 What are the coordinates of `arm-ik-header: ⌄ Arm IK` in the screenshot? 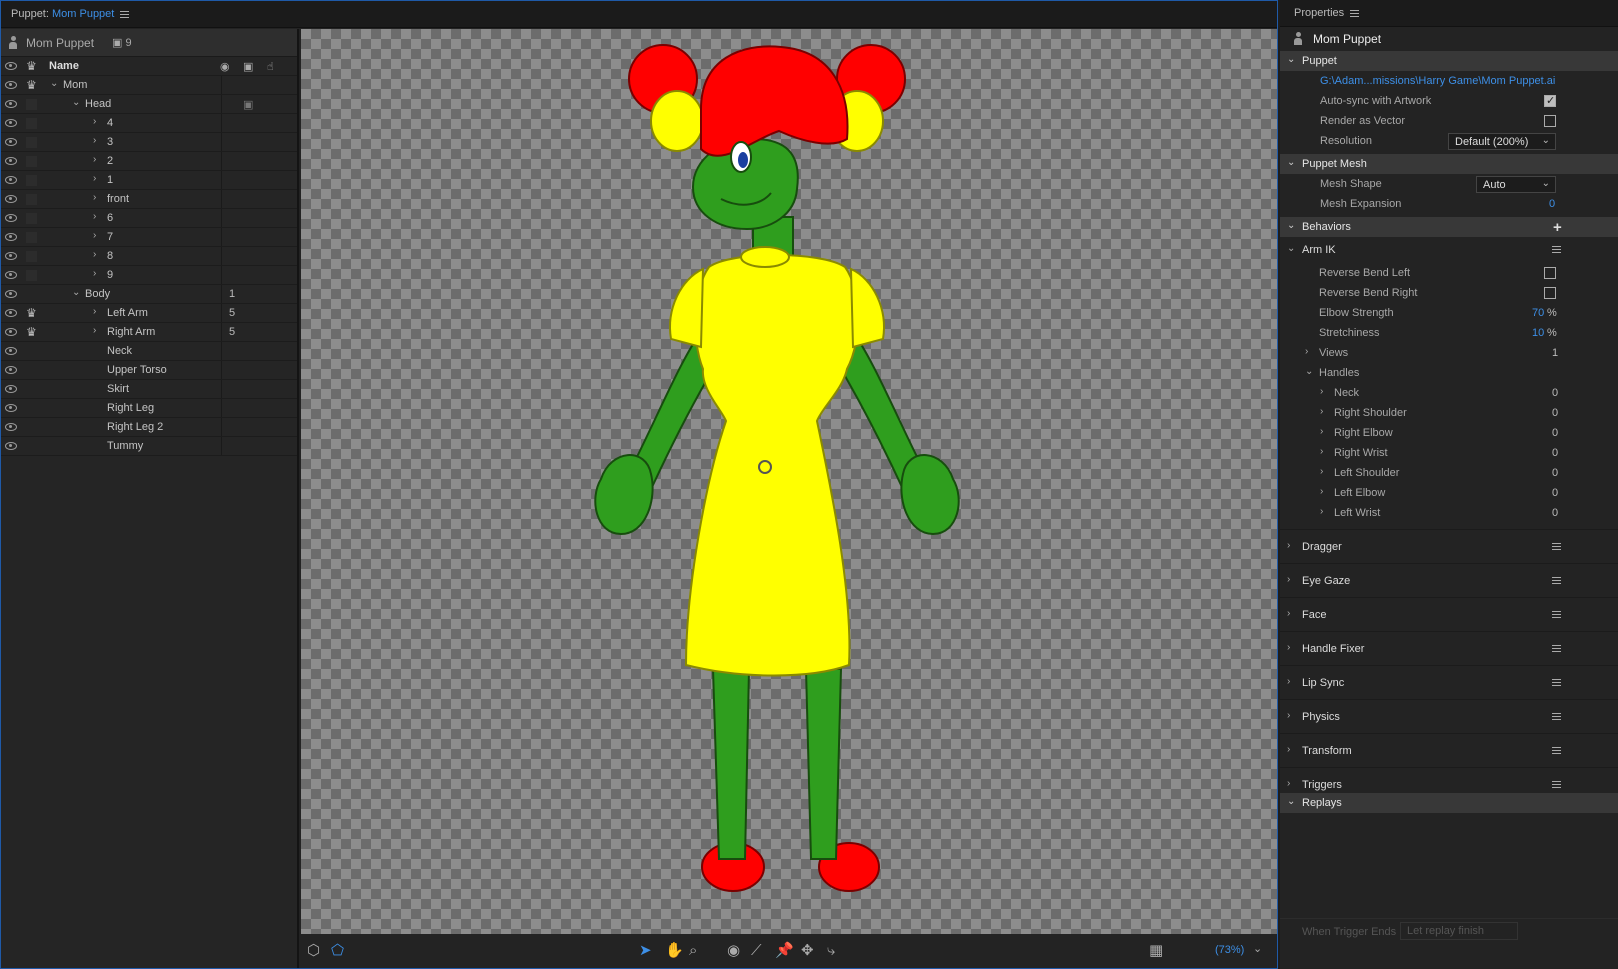 It's located at (1449, 250).